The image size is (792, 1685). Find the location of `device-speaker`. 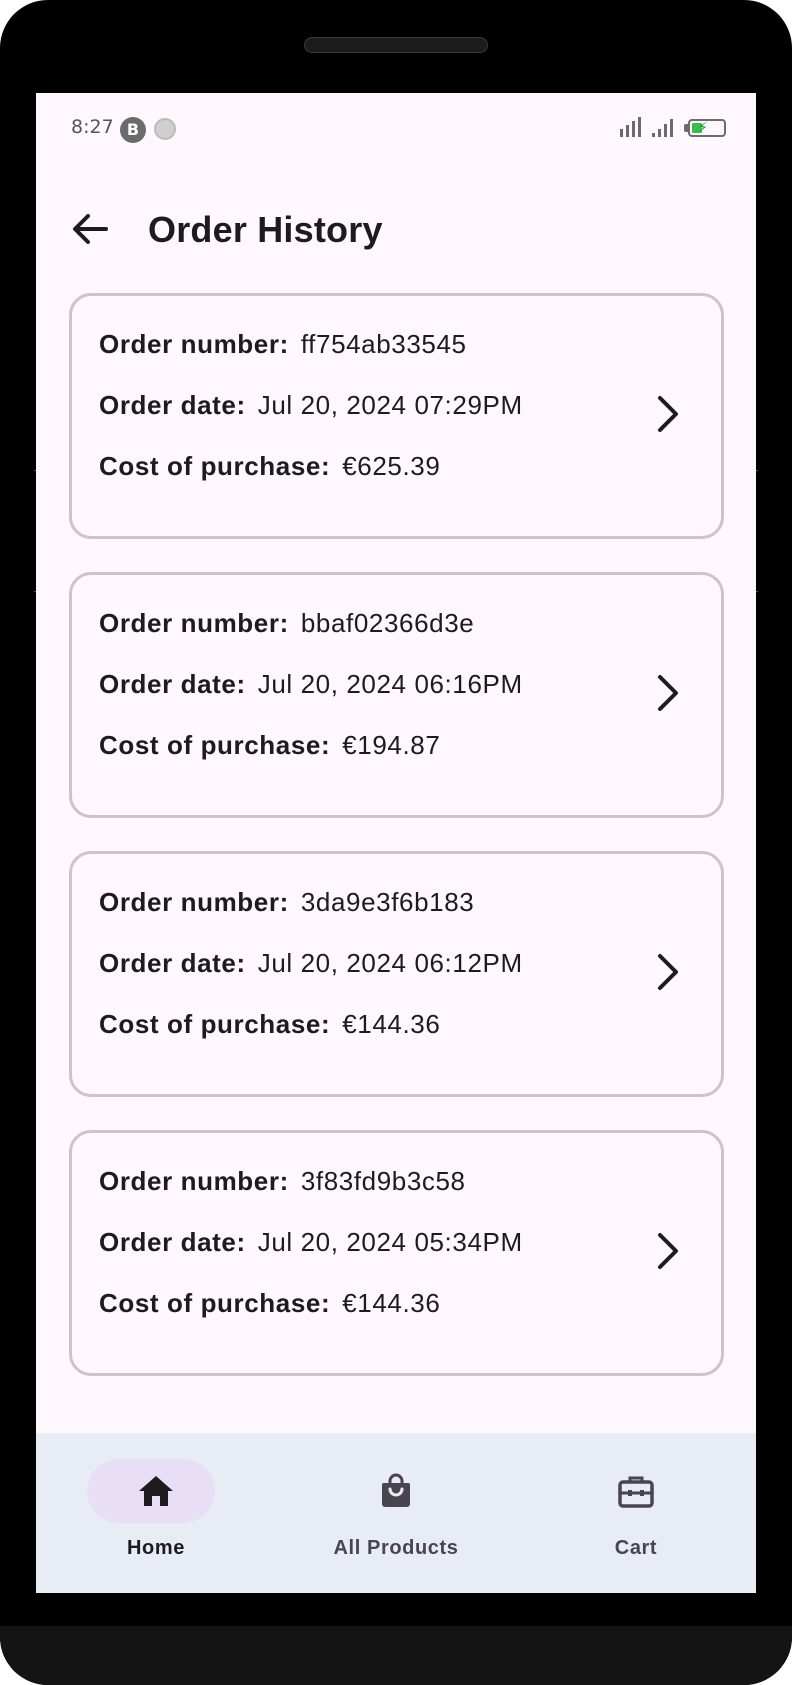

device-speaker is located at coordinates (396, 45).